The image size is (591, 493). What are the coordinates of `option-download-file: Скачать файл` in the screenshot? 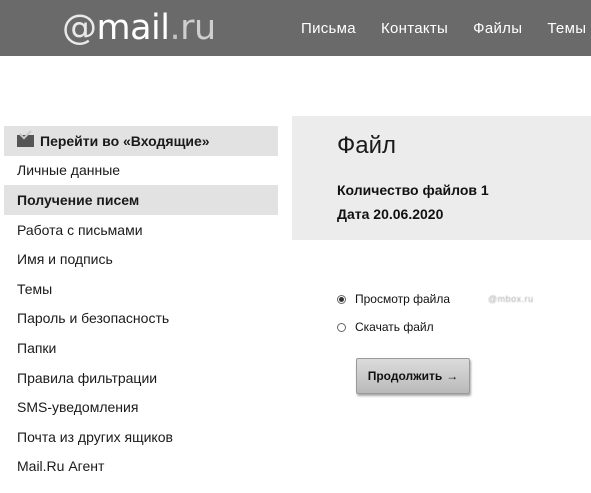 It's located at (385, 327).